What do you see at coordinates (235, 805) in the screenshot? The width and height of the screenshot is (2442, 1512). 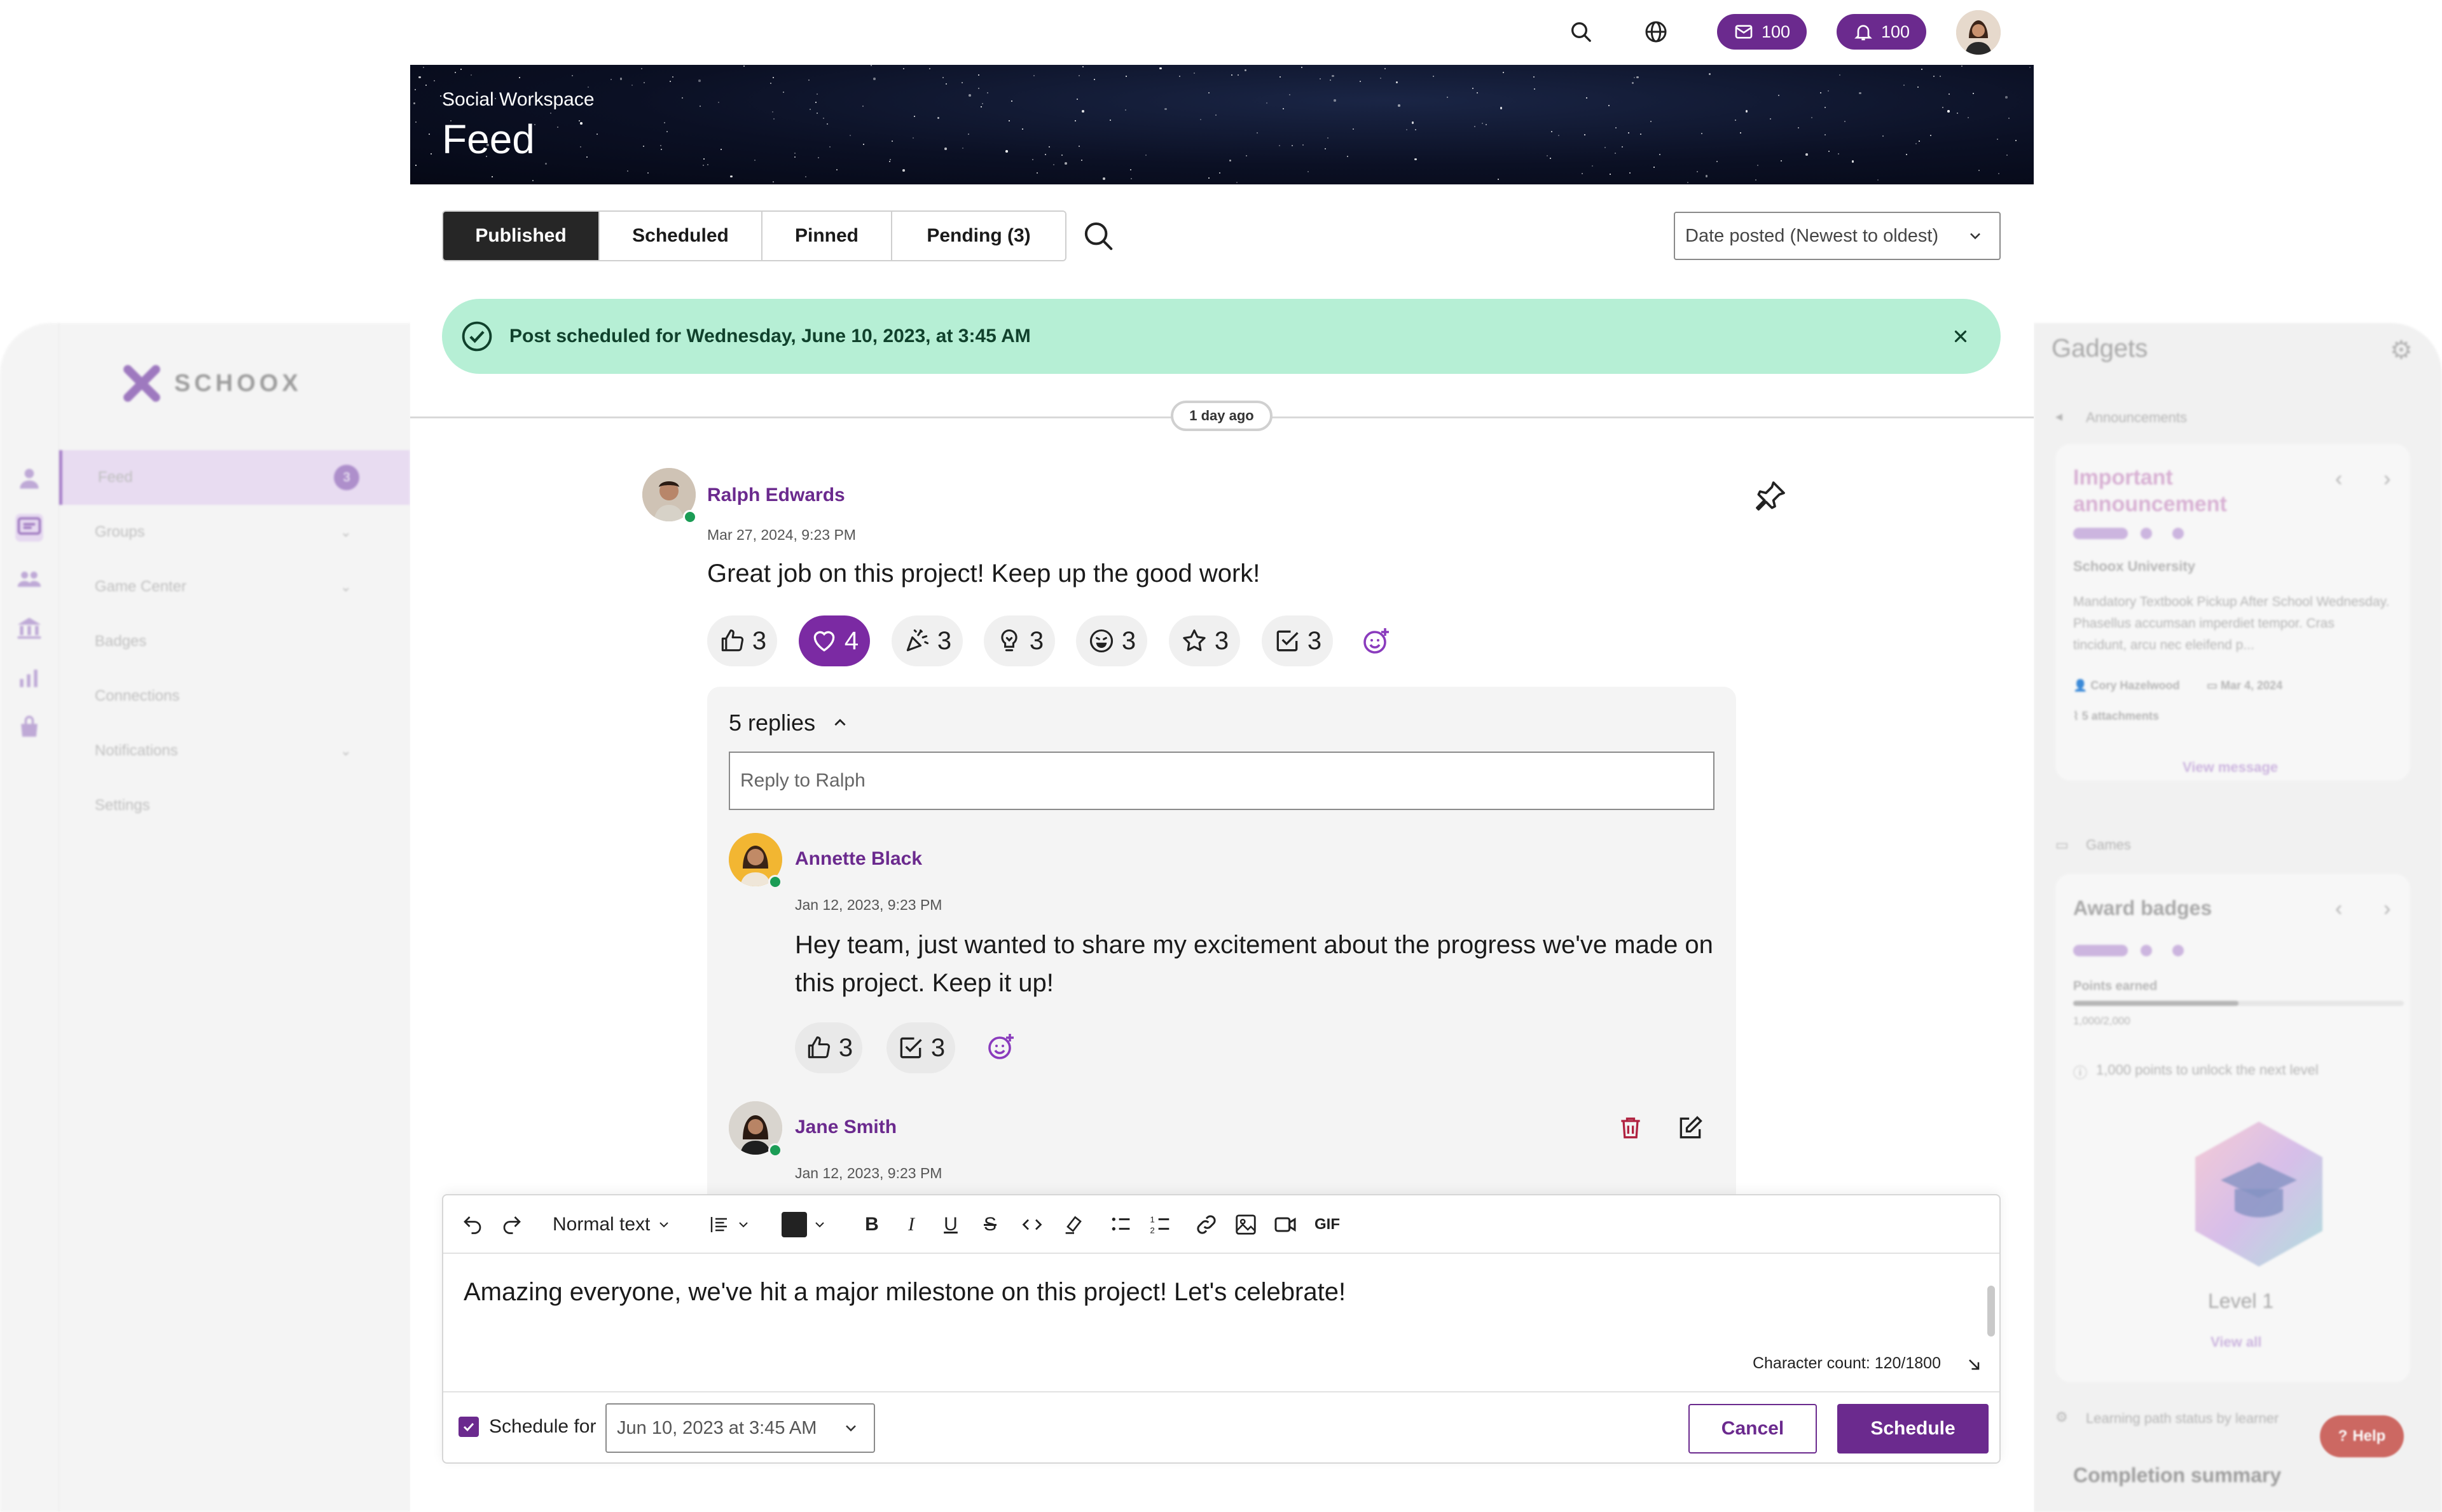 I see `sidebar-item-settings: Settings` at bounding box center [235, 805].